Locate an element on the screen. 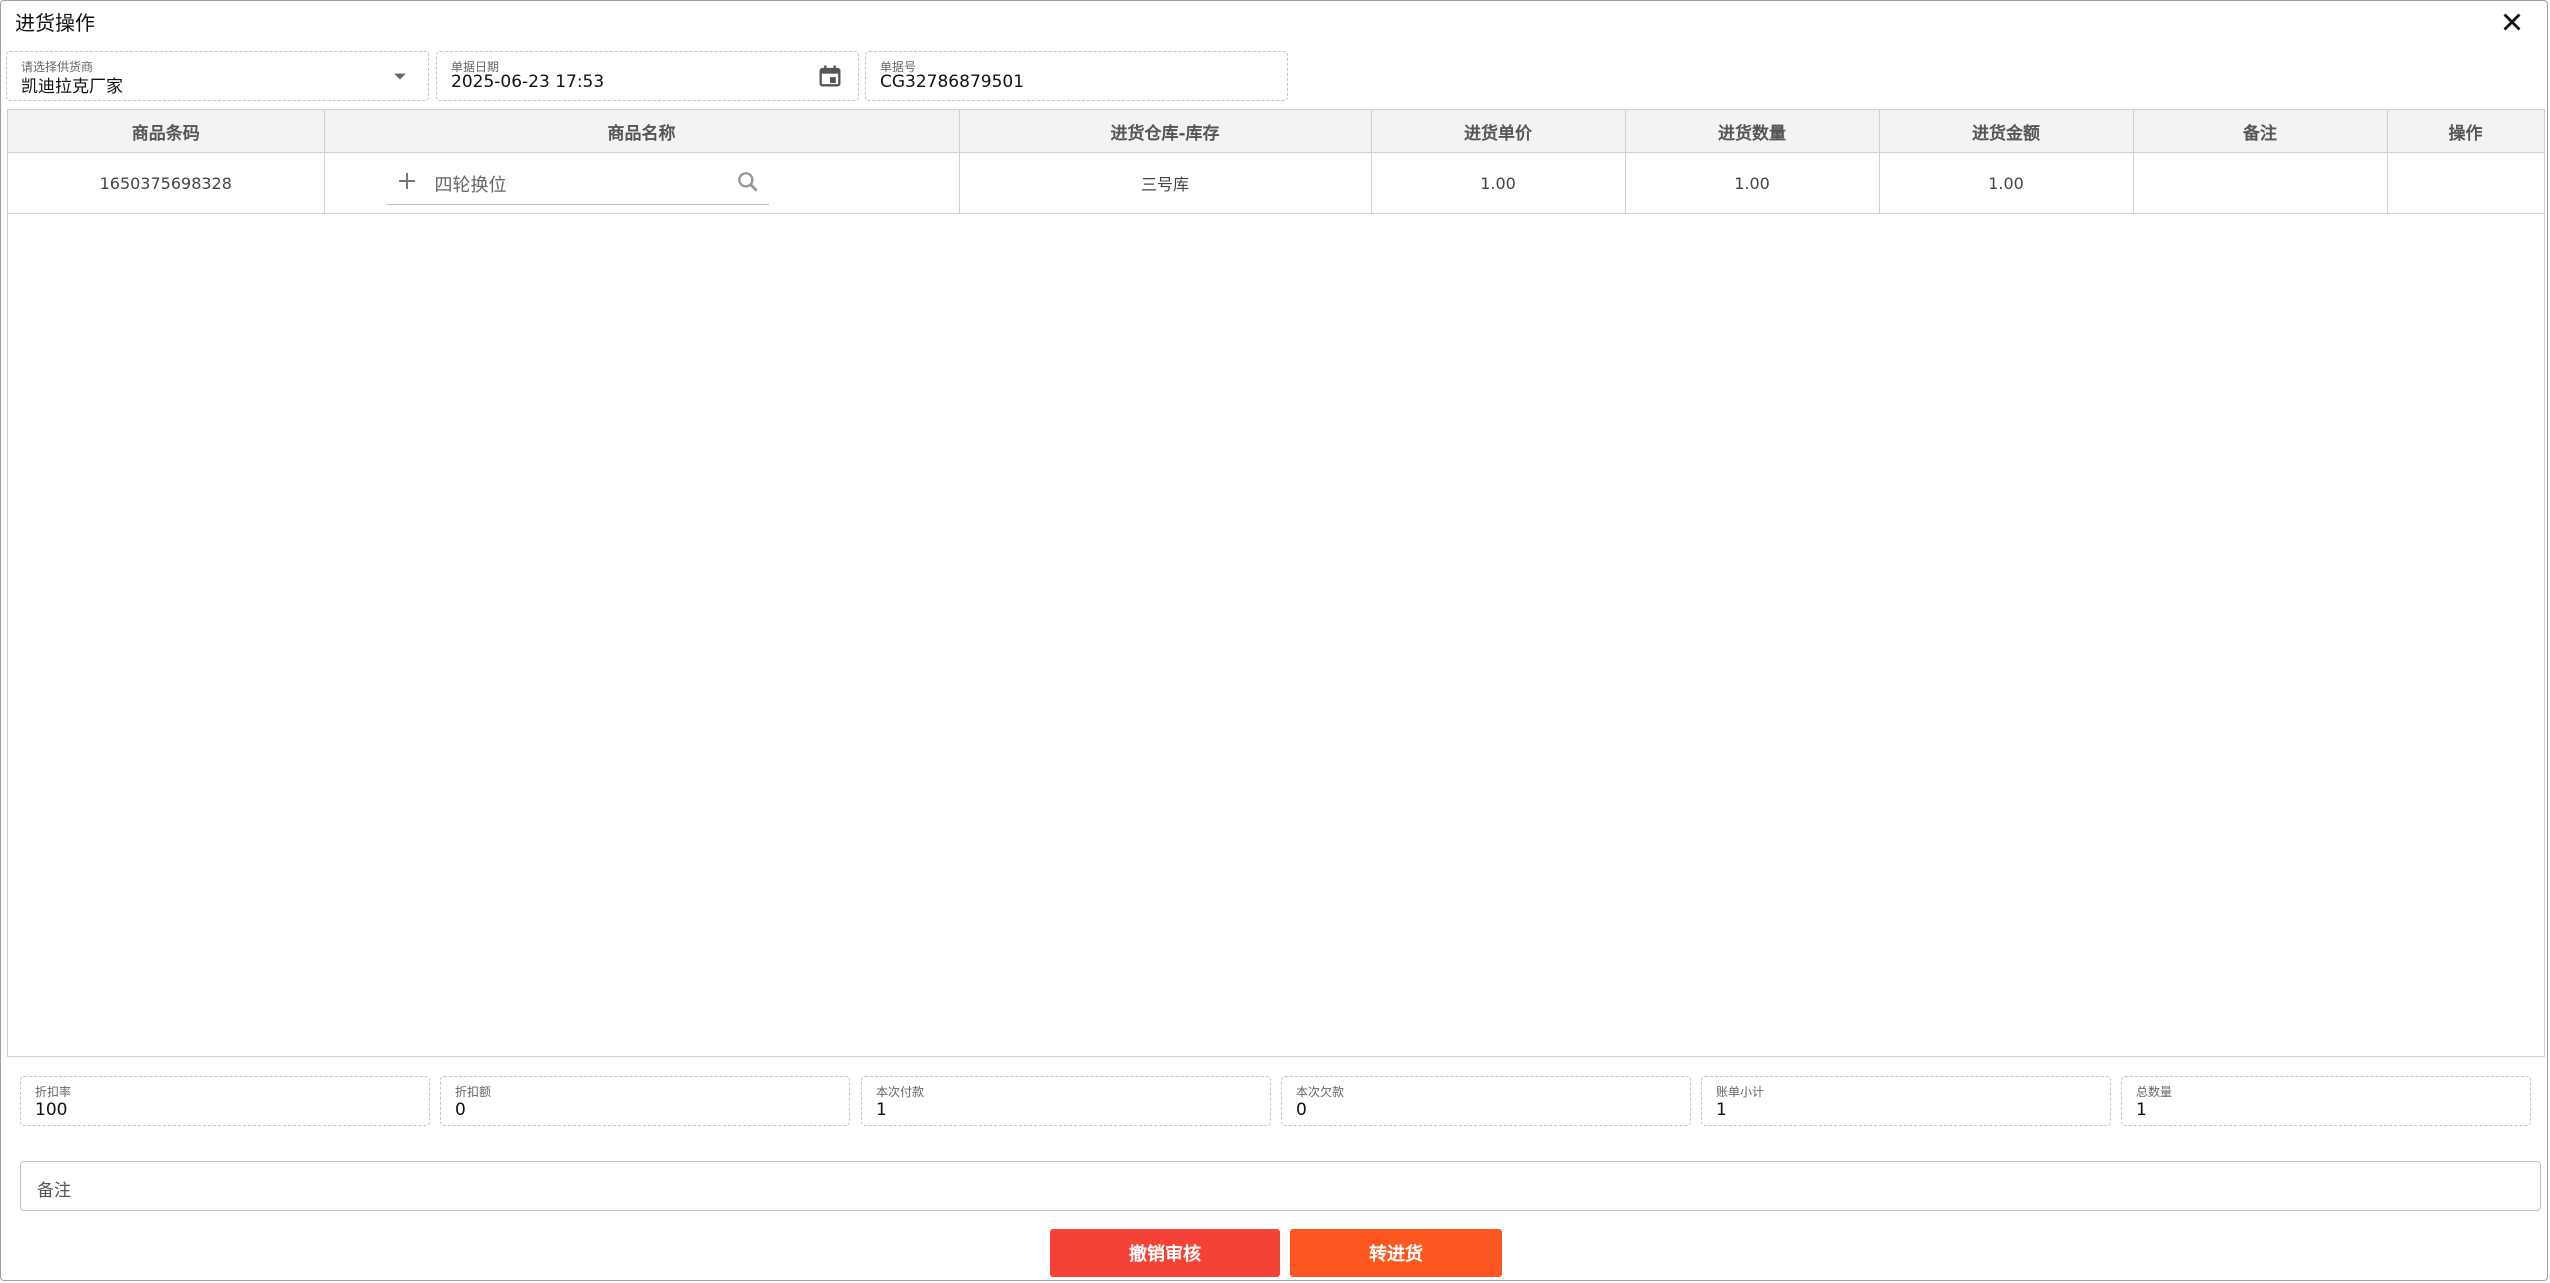 The image size is (2550, 1283). discount-rate-value: 100 is located at coordinates (51, 1110).